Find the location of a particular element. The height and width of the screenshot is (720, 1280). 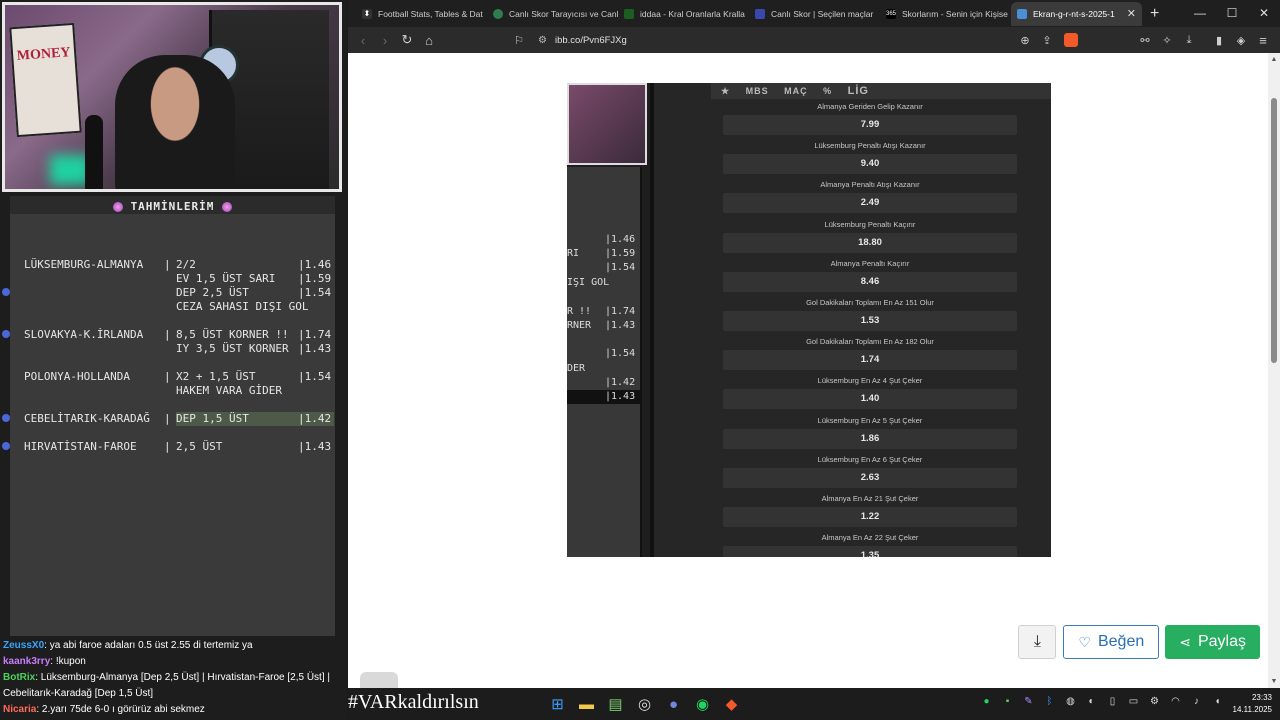

address-bar: ⚙ ibb.co/Pvn6FJXg is located at coordinates (582, 40).